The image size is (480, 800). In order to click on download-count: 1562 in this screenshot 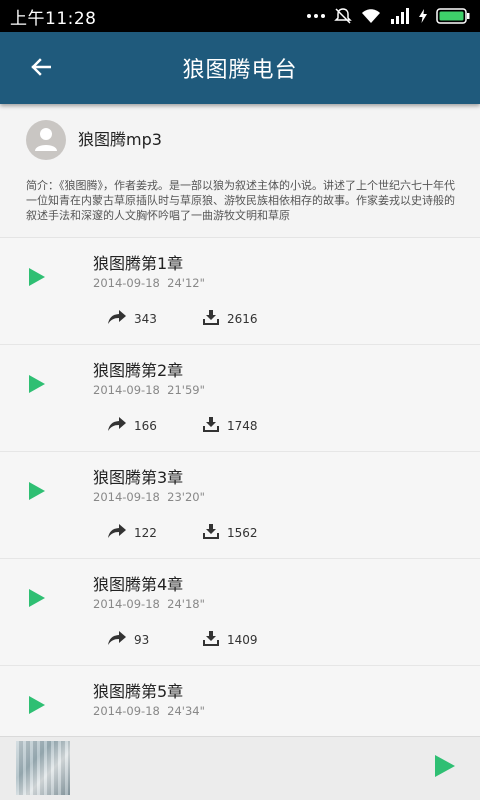, I will do `click(230, 533)`.